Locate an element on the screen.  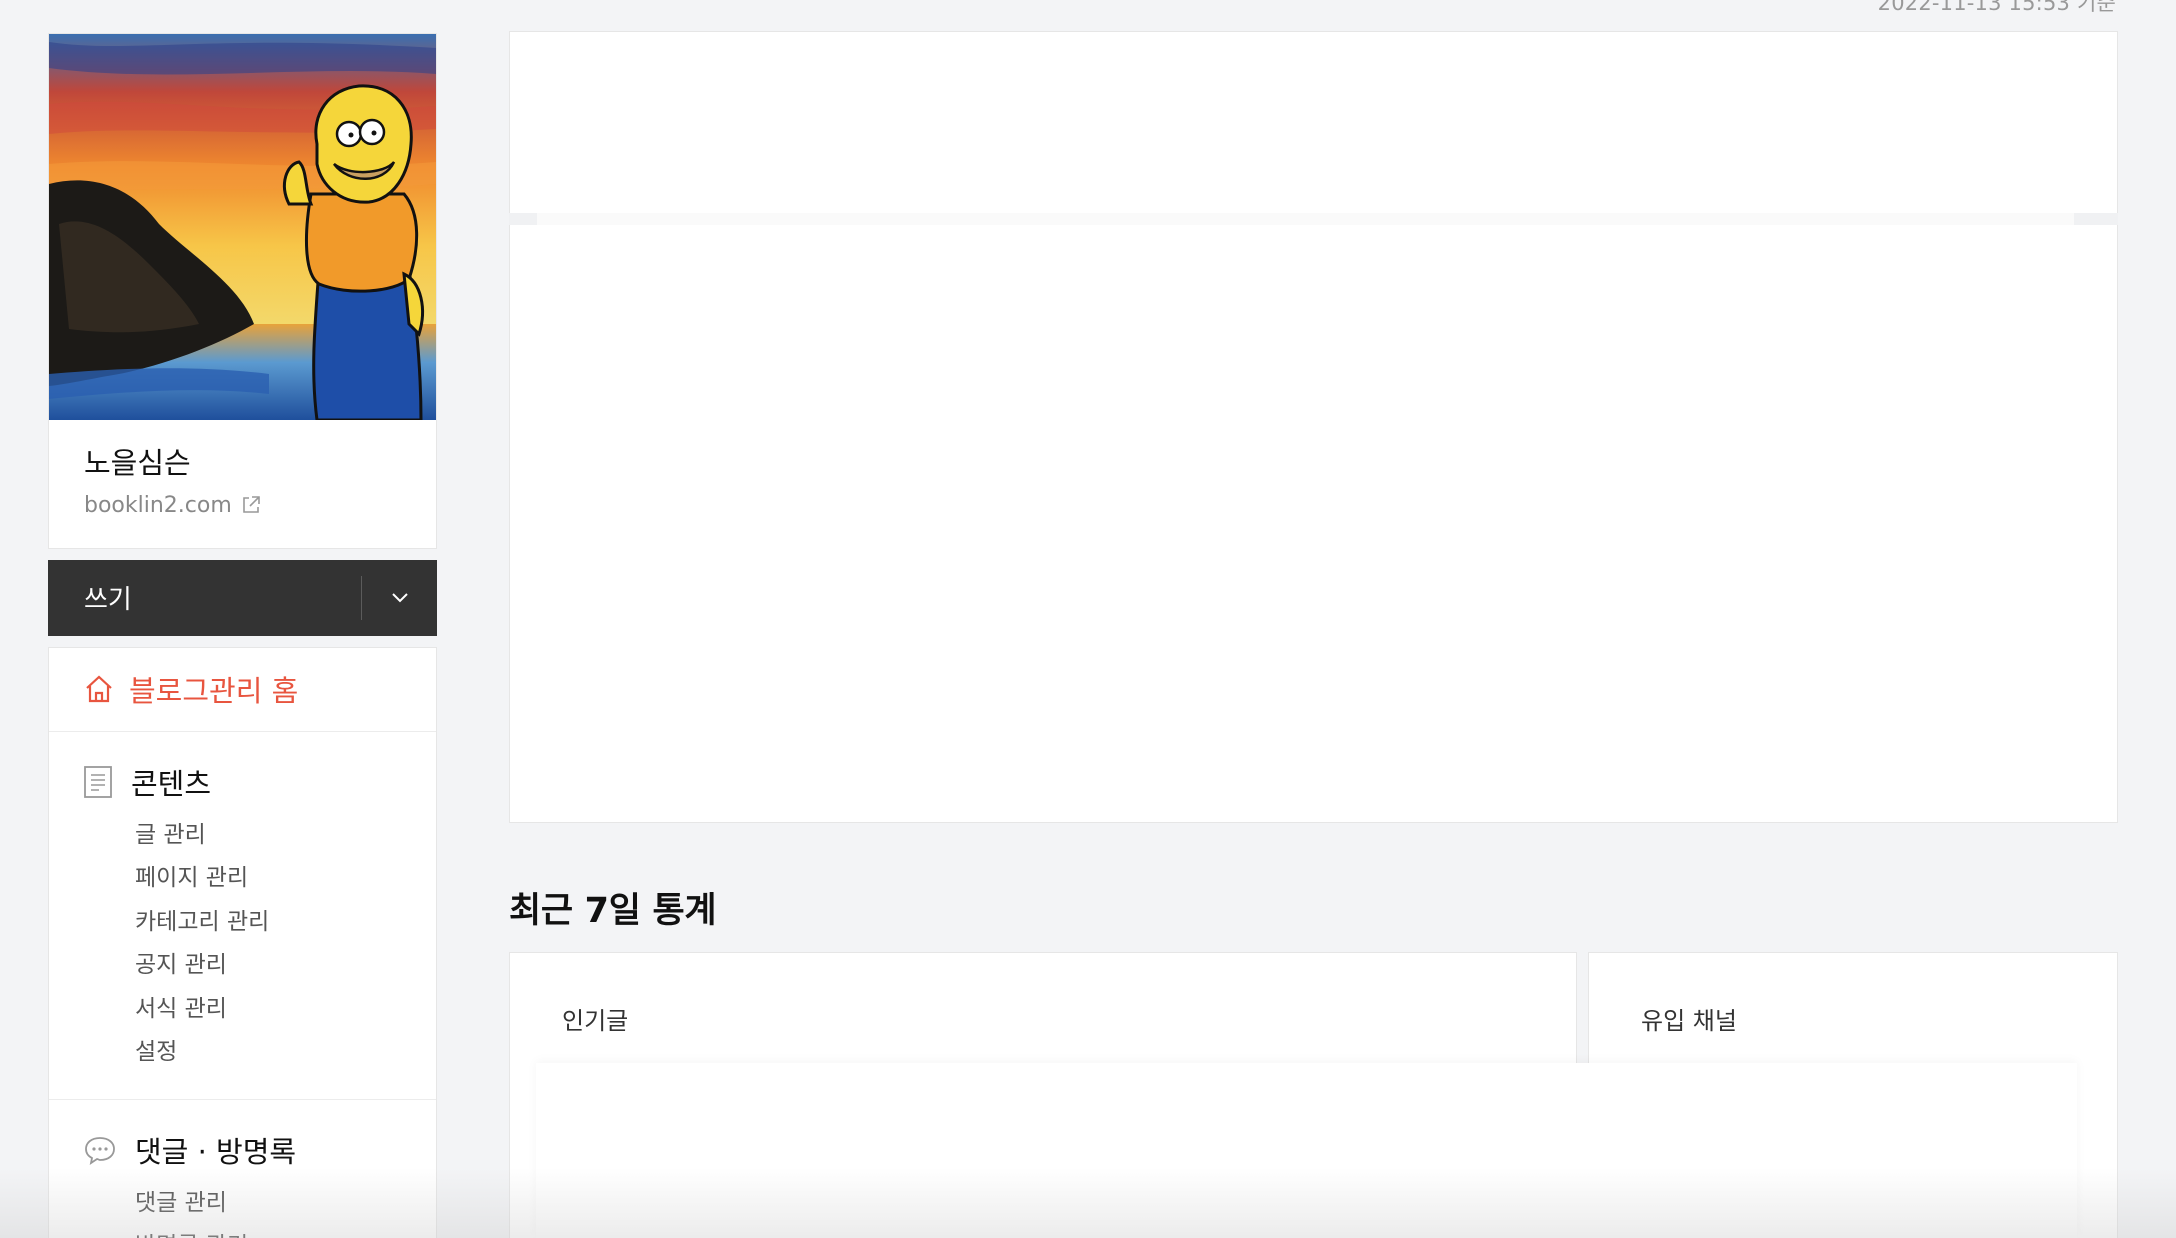
popular-posts-title: 인기글 is located at coordinates (595, 1021).